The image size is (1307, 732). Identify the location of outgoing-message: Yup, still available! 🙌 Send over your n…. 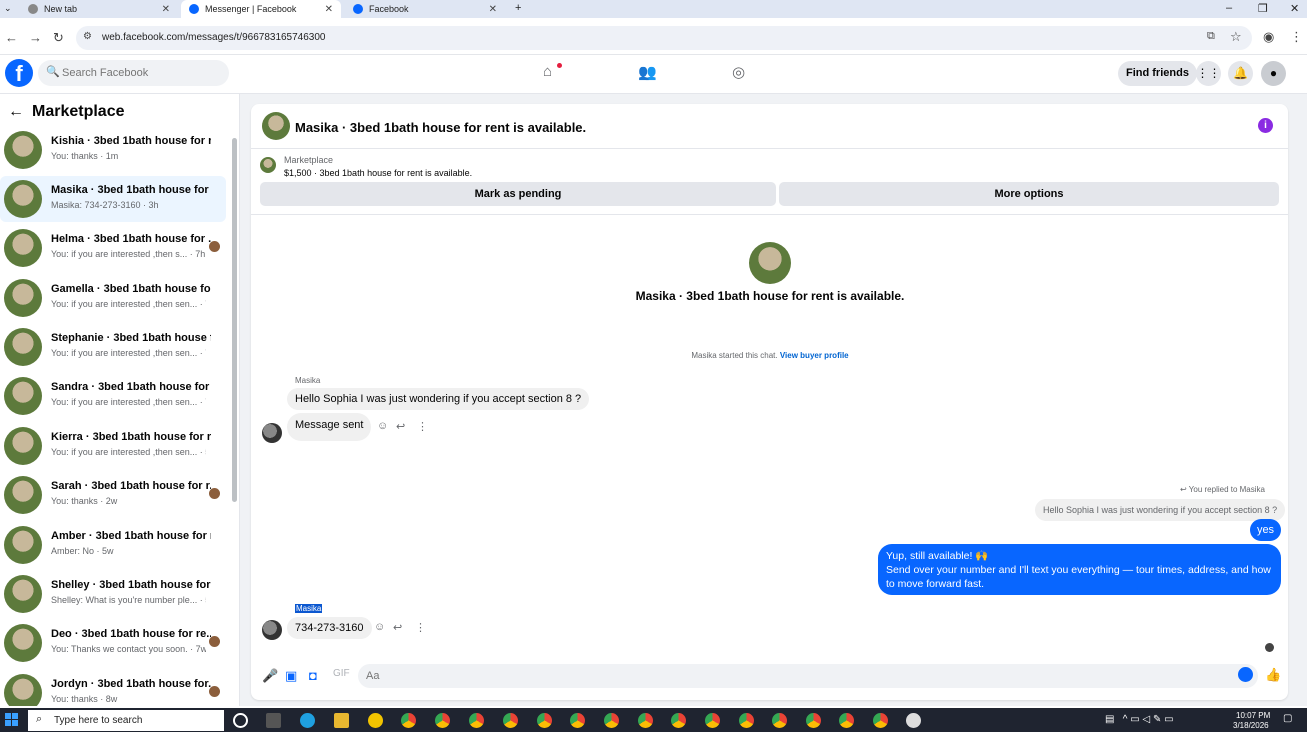
(1079, 569).